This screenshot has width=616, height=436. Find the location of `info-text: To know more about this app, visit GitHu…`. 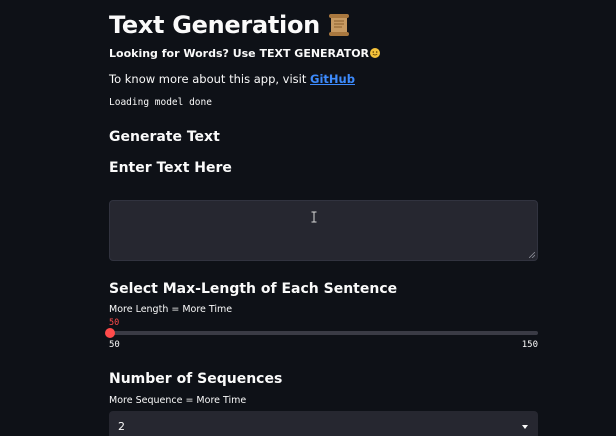

info-text: To know more about this app, visit GitHu… is located at coordinates (232, 79).